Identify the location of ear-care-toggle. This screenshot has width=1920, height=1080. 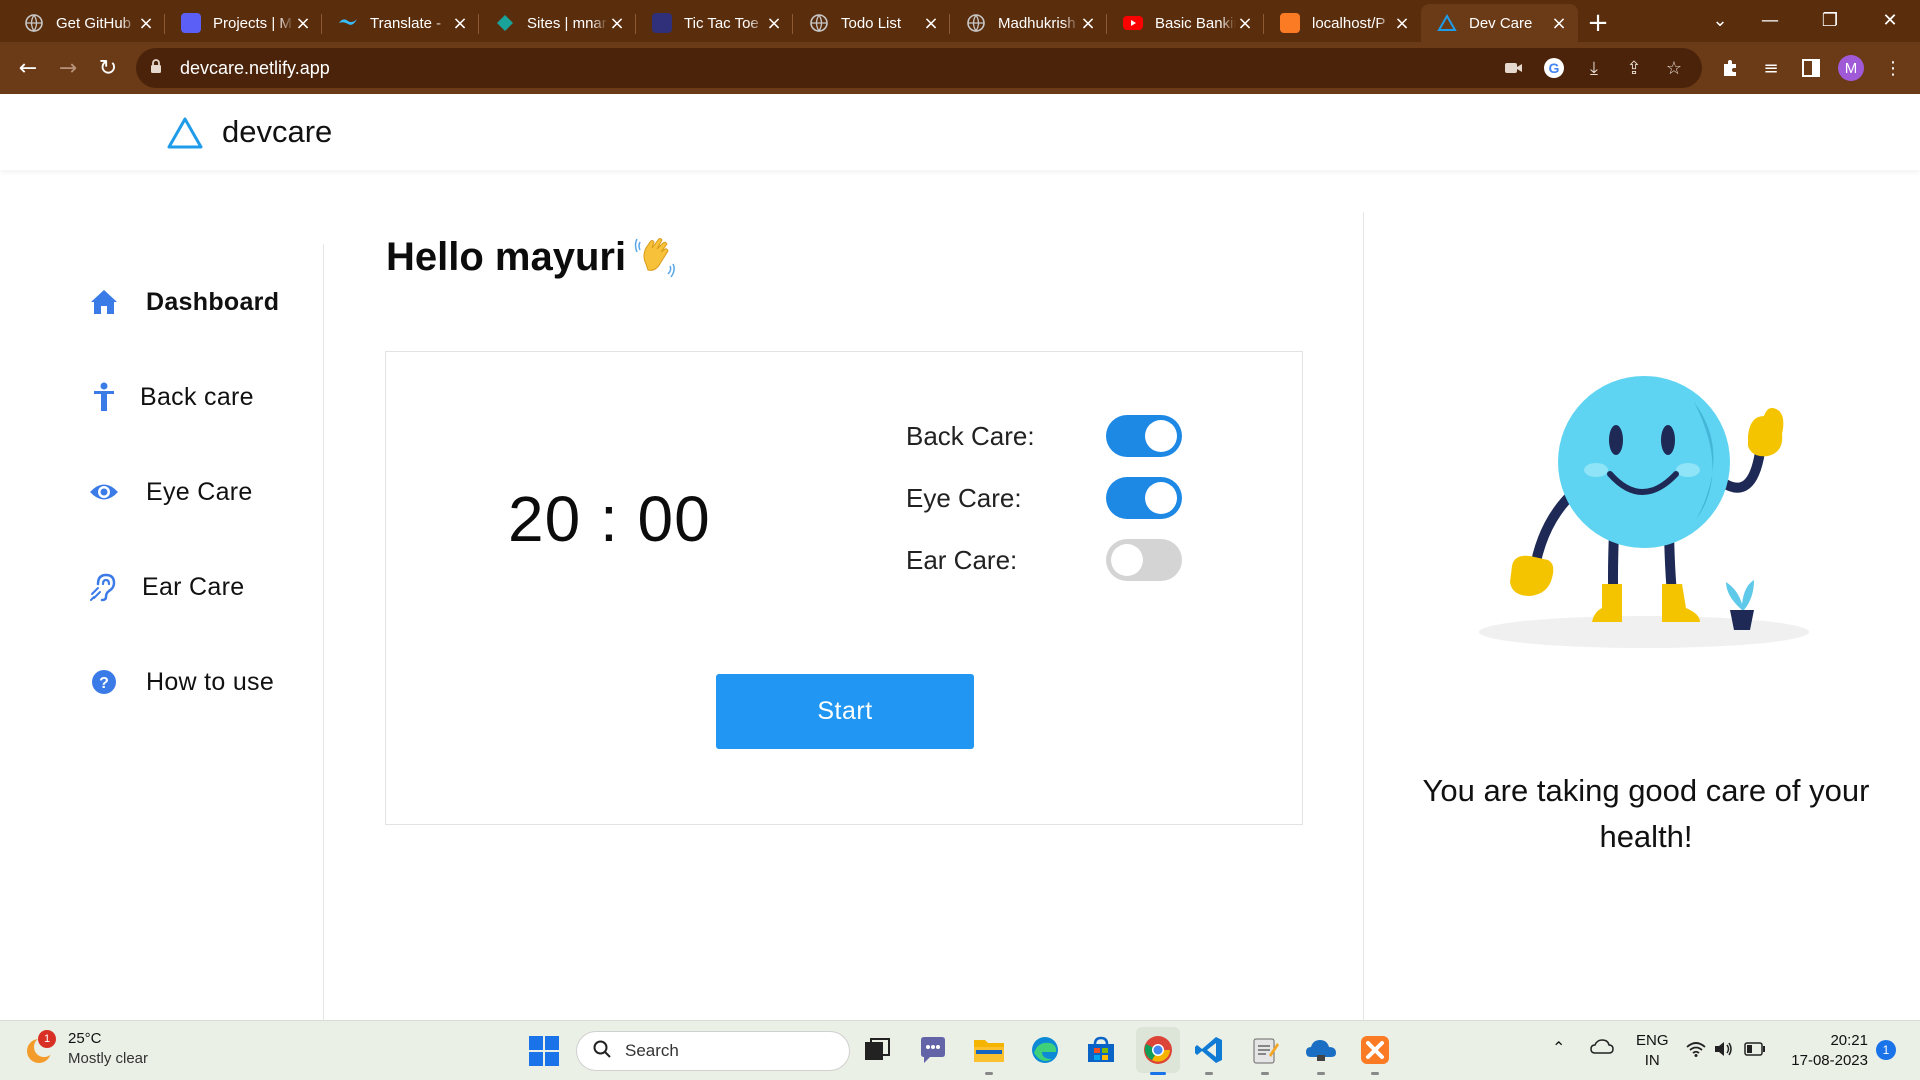
(1144, 560).